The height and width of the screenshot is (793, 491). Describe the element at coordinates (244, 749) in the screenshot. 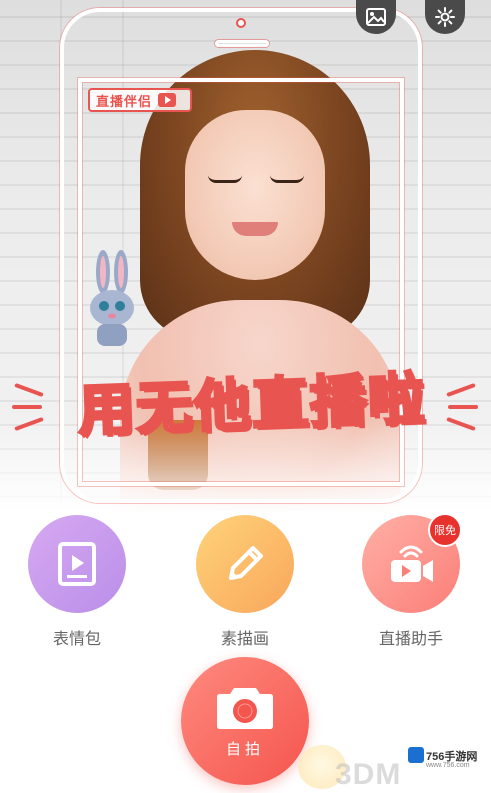

I see `selfie-label: 自拍` at that location.